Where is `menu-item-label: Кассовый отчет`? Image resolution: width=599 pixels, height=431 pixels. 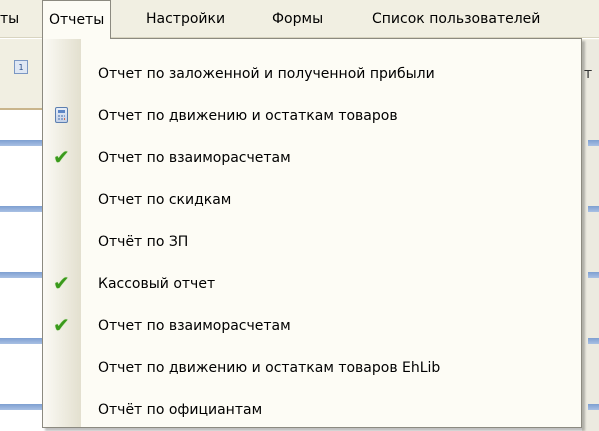
menu-item-label: Кассовый отчет is located at coordinates (157, 284).